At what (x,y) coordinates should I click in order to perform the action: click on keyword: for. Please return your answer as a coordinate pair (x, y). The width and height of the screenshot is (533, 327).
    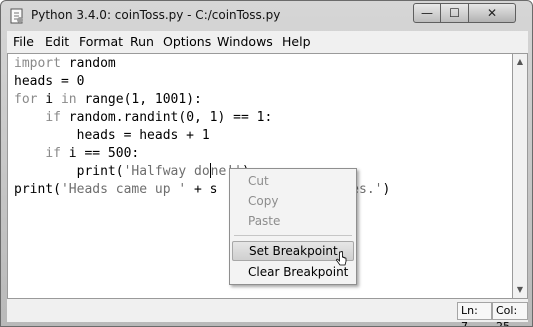
    Looking at the image, I should click on (26, 99).